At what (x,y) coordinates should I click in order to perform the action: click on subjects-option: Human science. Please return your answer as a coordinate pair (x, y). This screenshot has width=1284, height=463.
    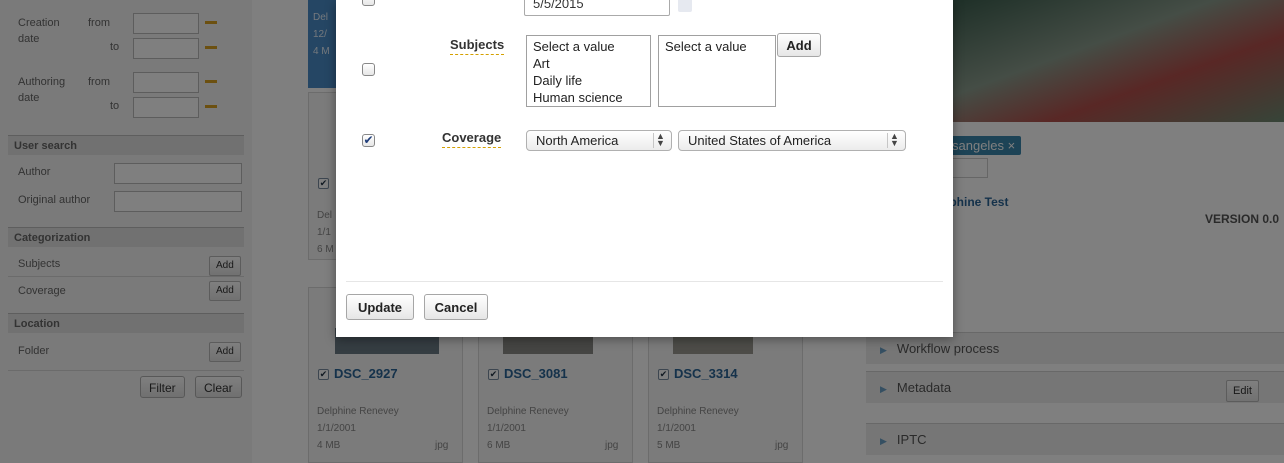
    Looking at the image, I should click on (588, 97).